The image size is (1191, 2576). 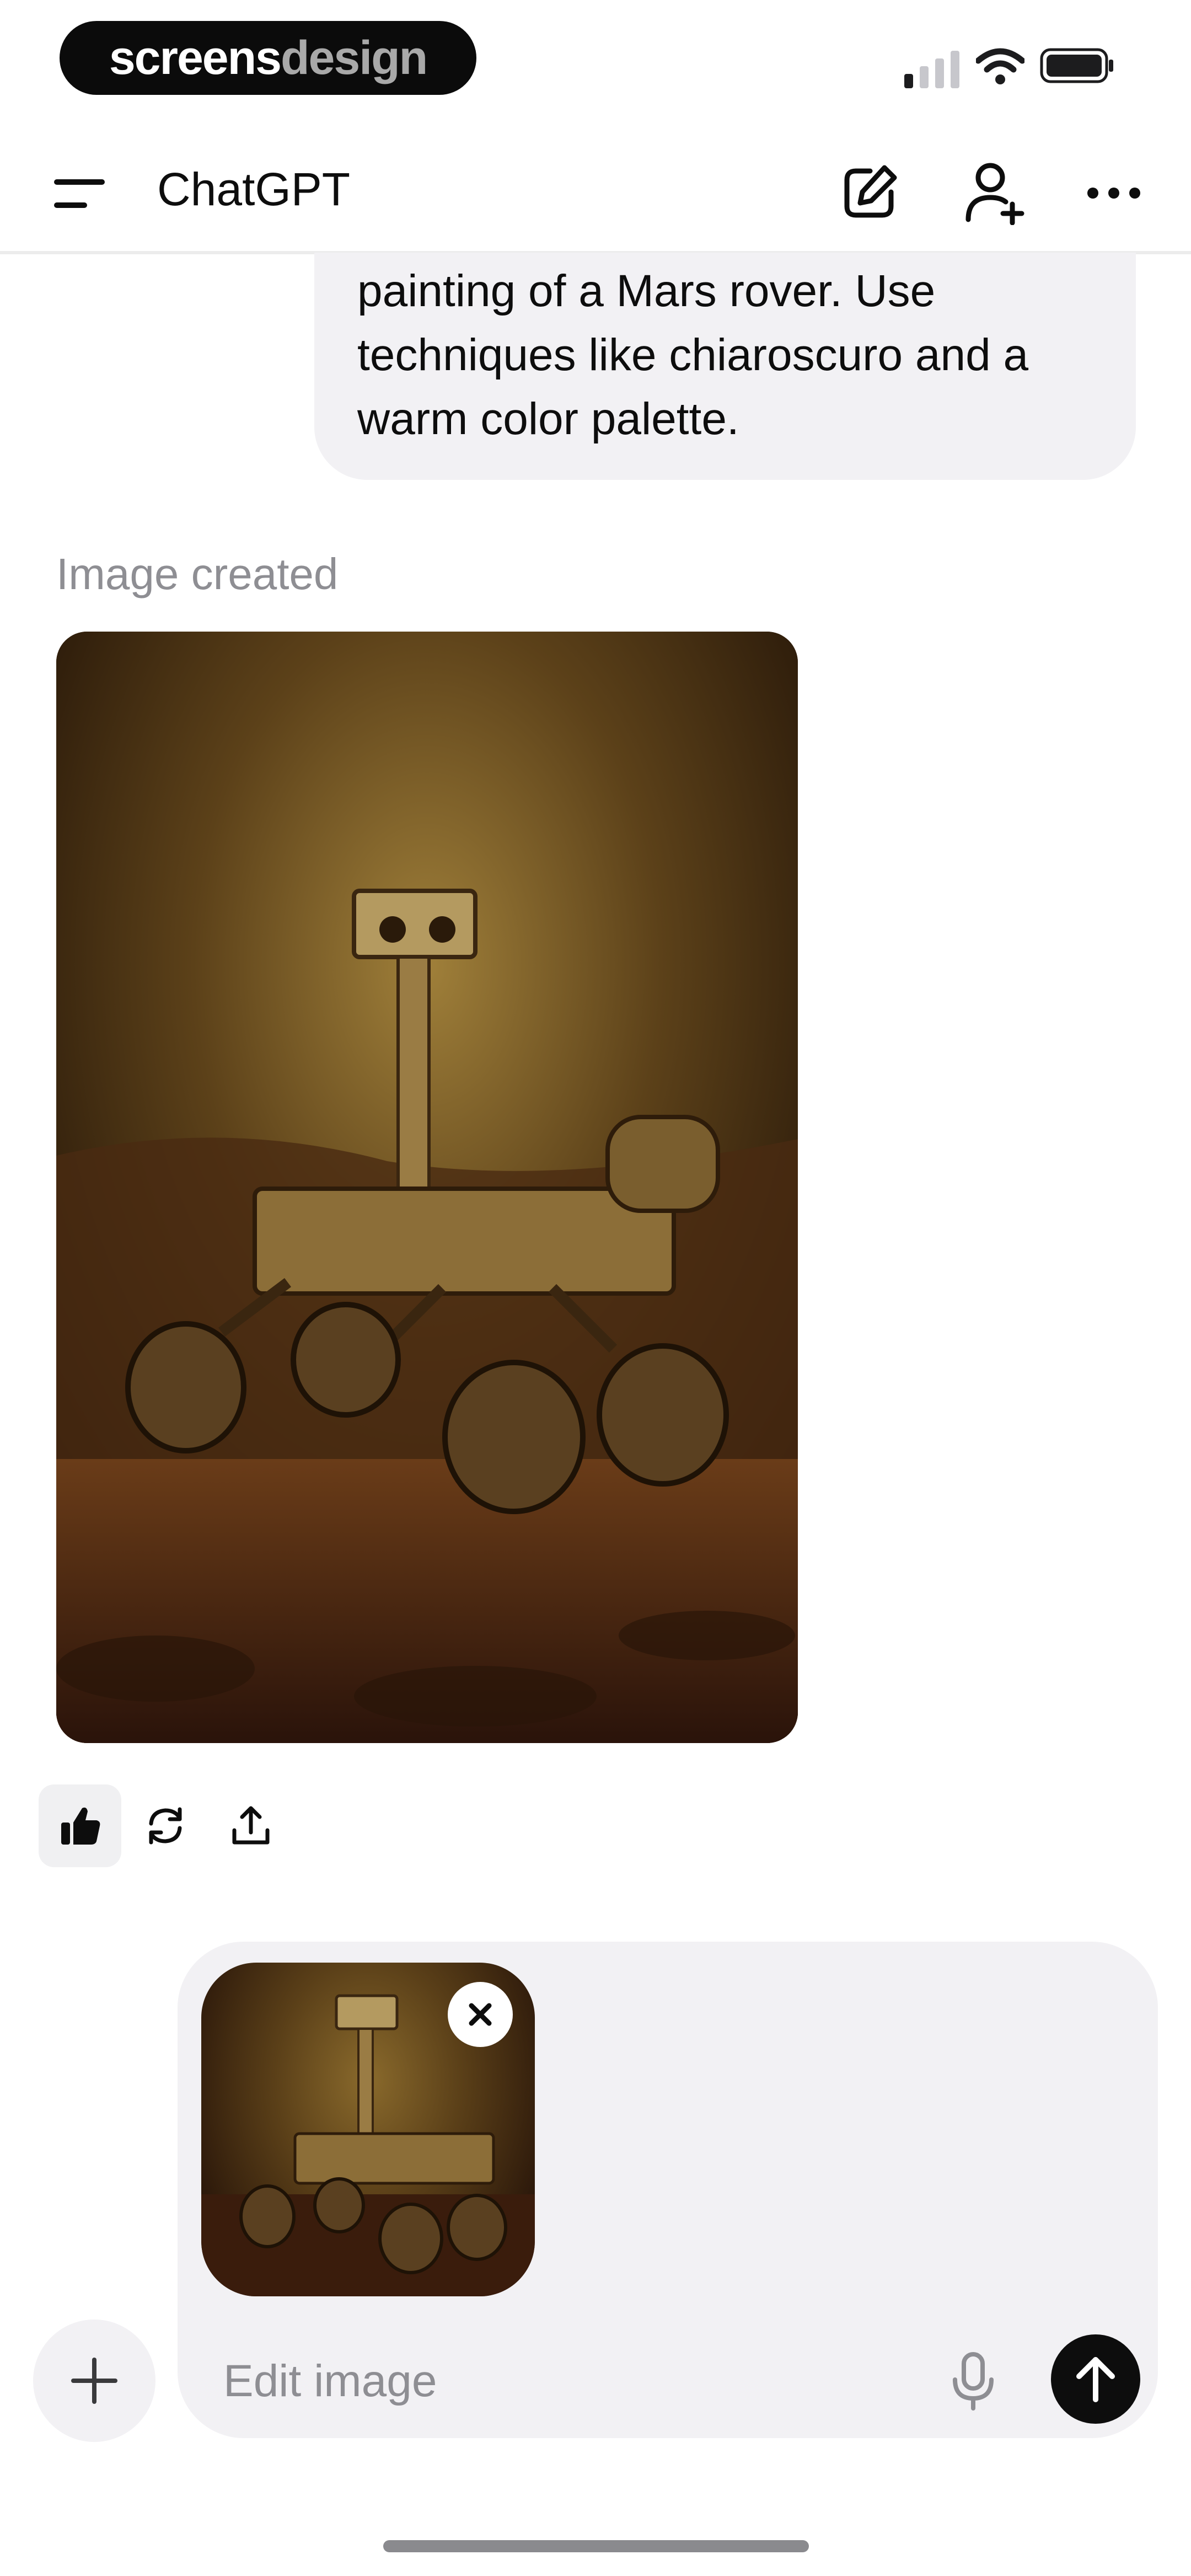 I want to click on more-icon, so click(x=1113, y=193).